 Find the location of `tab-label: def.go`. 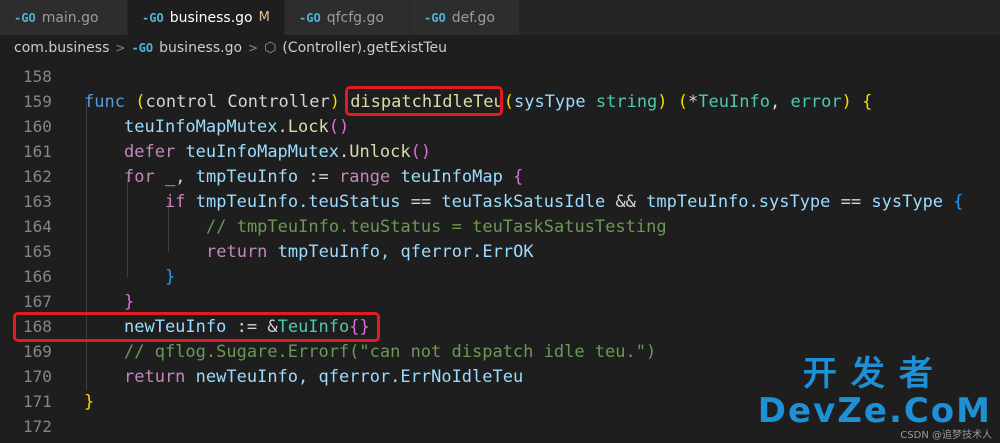

tab-label: def.go is located at coordinates (473, 17).